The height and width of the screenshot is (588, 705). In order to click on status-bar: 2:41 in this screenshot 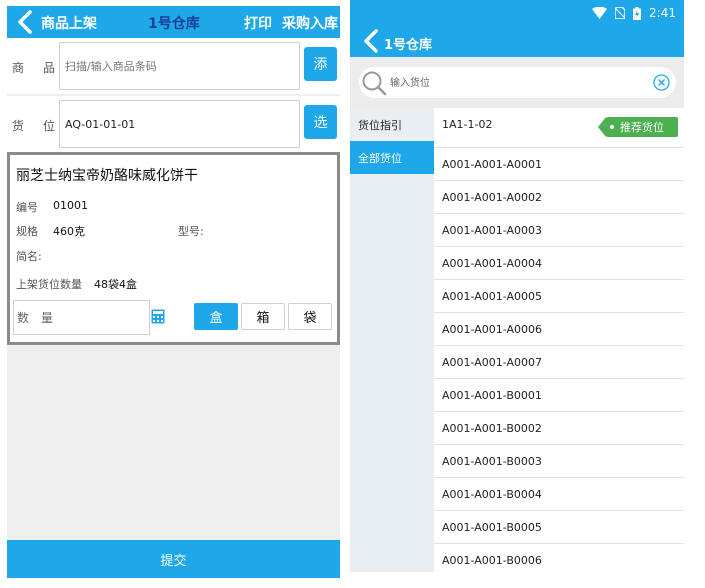, I will do `click(634, 13)`.